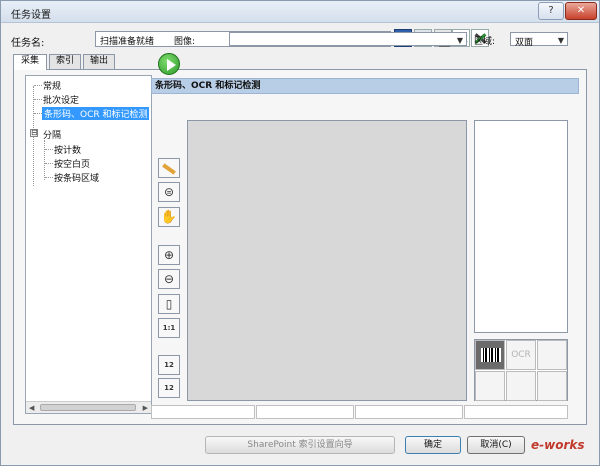 The image size is (600, 466). Describe the element at coordinates (496, 445) in the screenshot. I see `cancel-button: 取消(C)` at that location.